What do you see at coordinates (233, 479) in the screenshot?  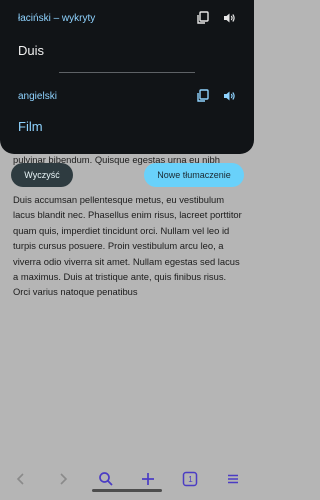 I see `menu-icon` at bounding box center [233, 479].